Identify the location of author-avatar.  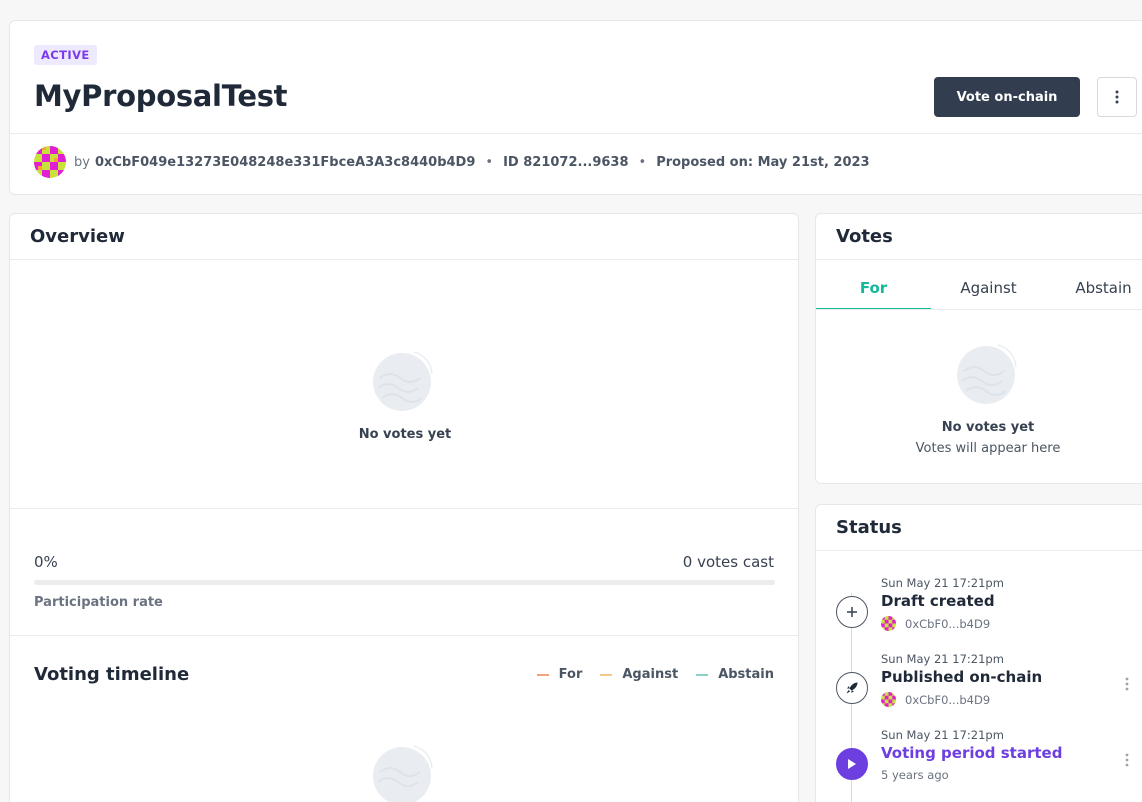
(50, 162).